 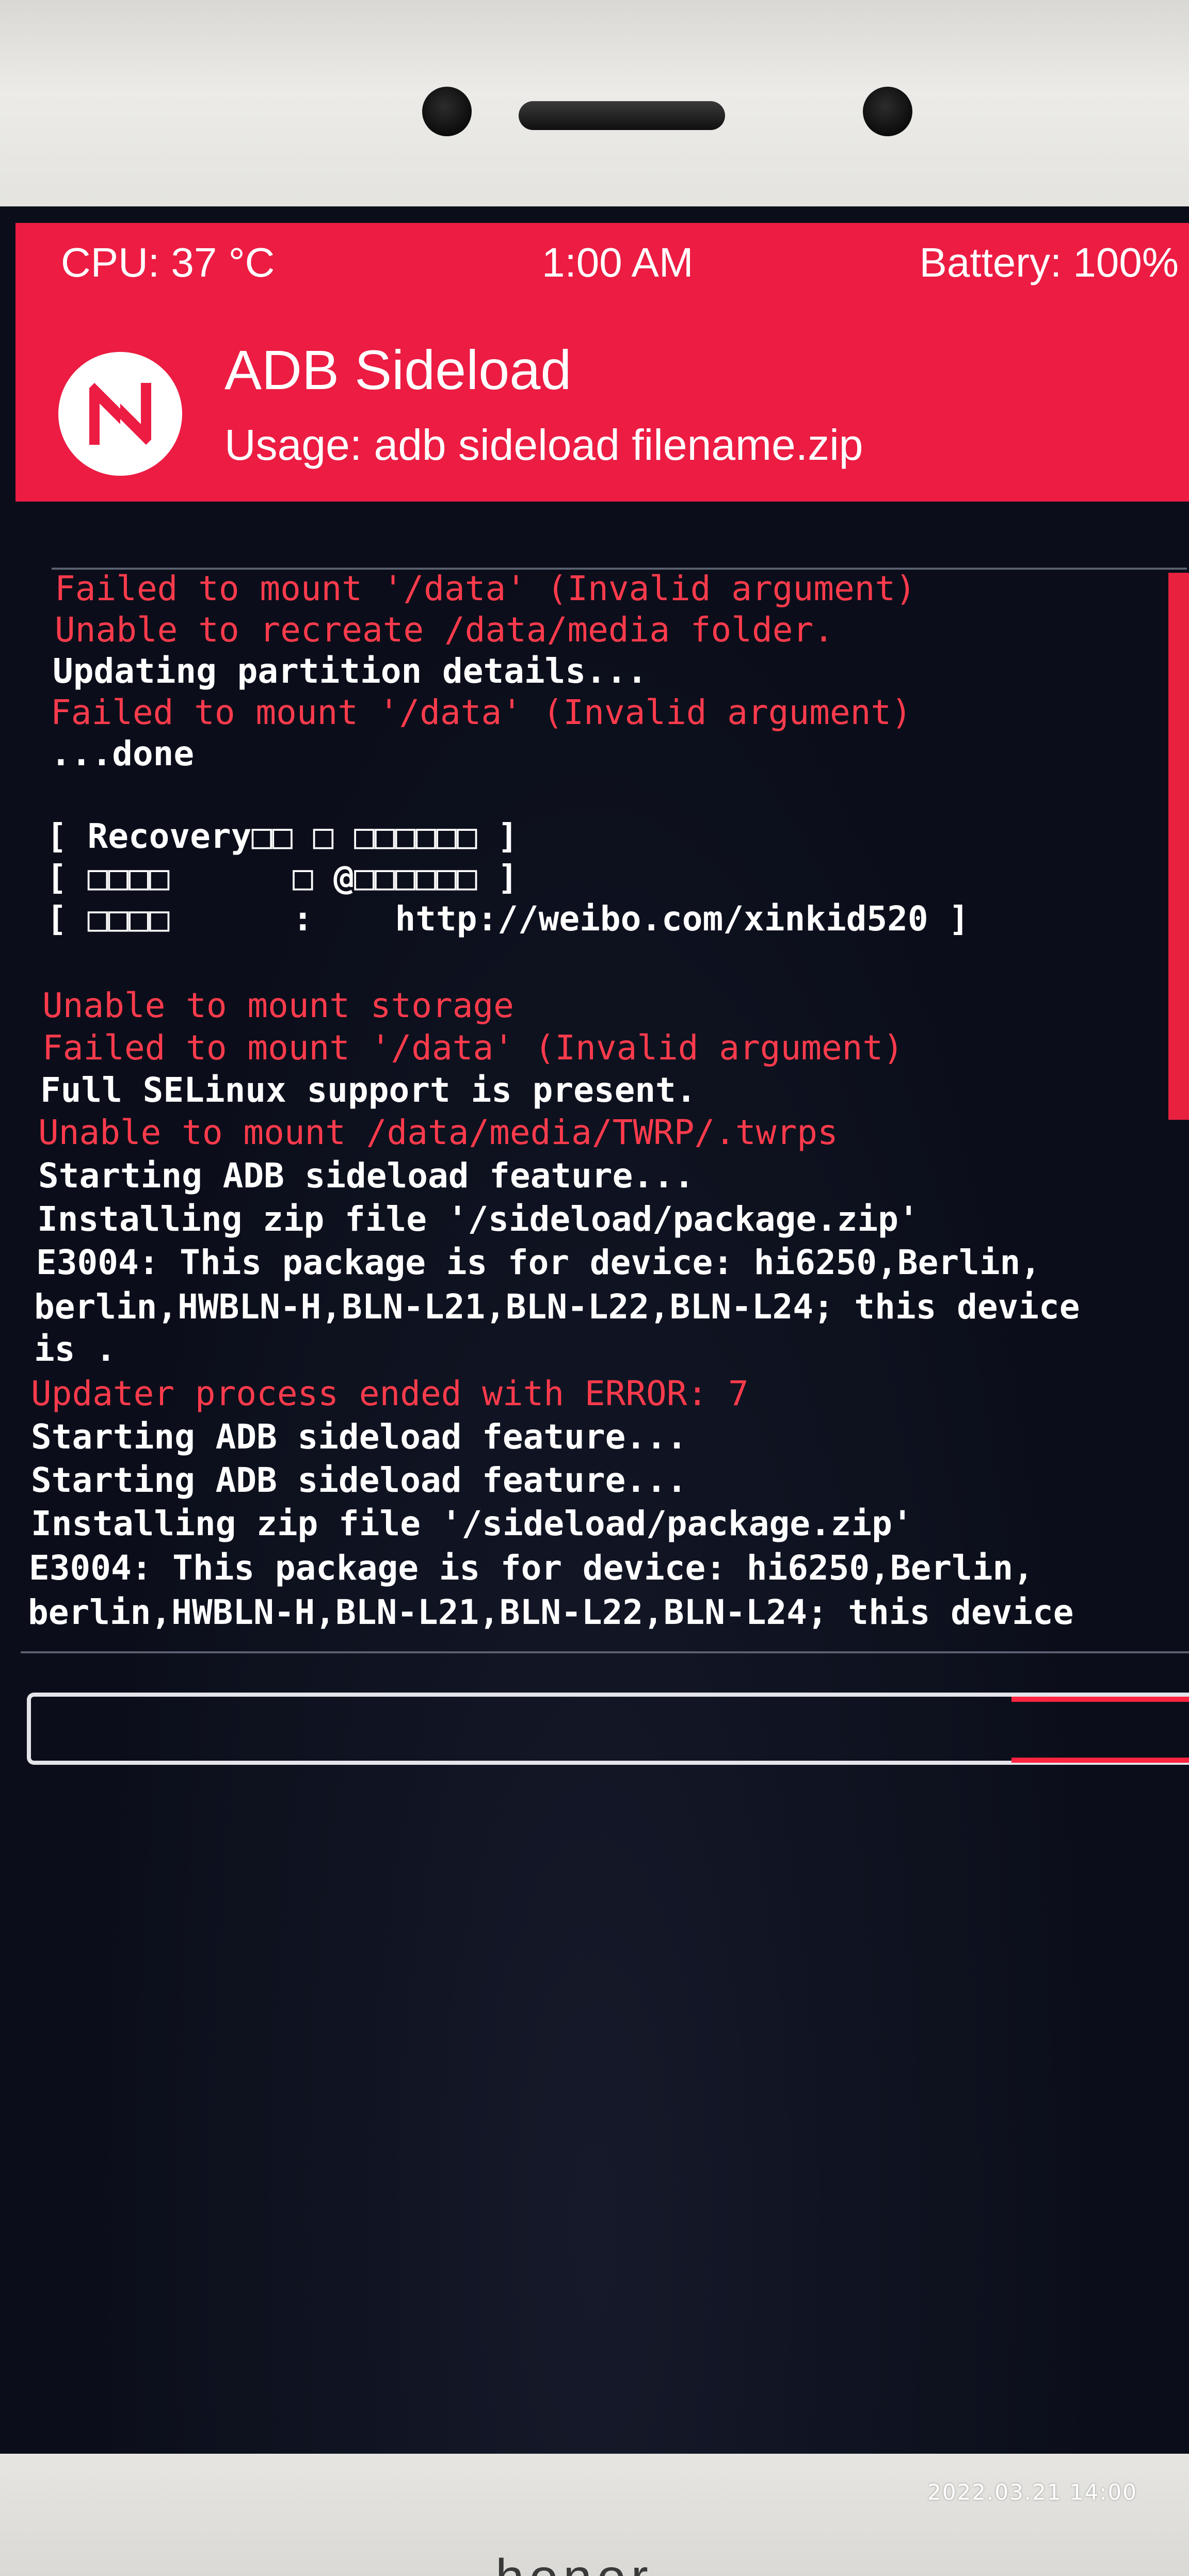 What do you see at coordinates (447, 112) in the screenshot?
I see `front-camera` at bounding box center [447, 112].